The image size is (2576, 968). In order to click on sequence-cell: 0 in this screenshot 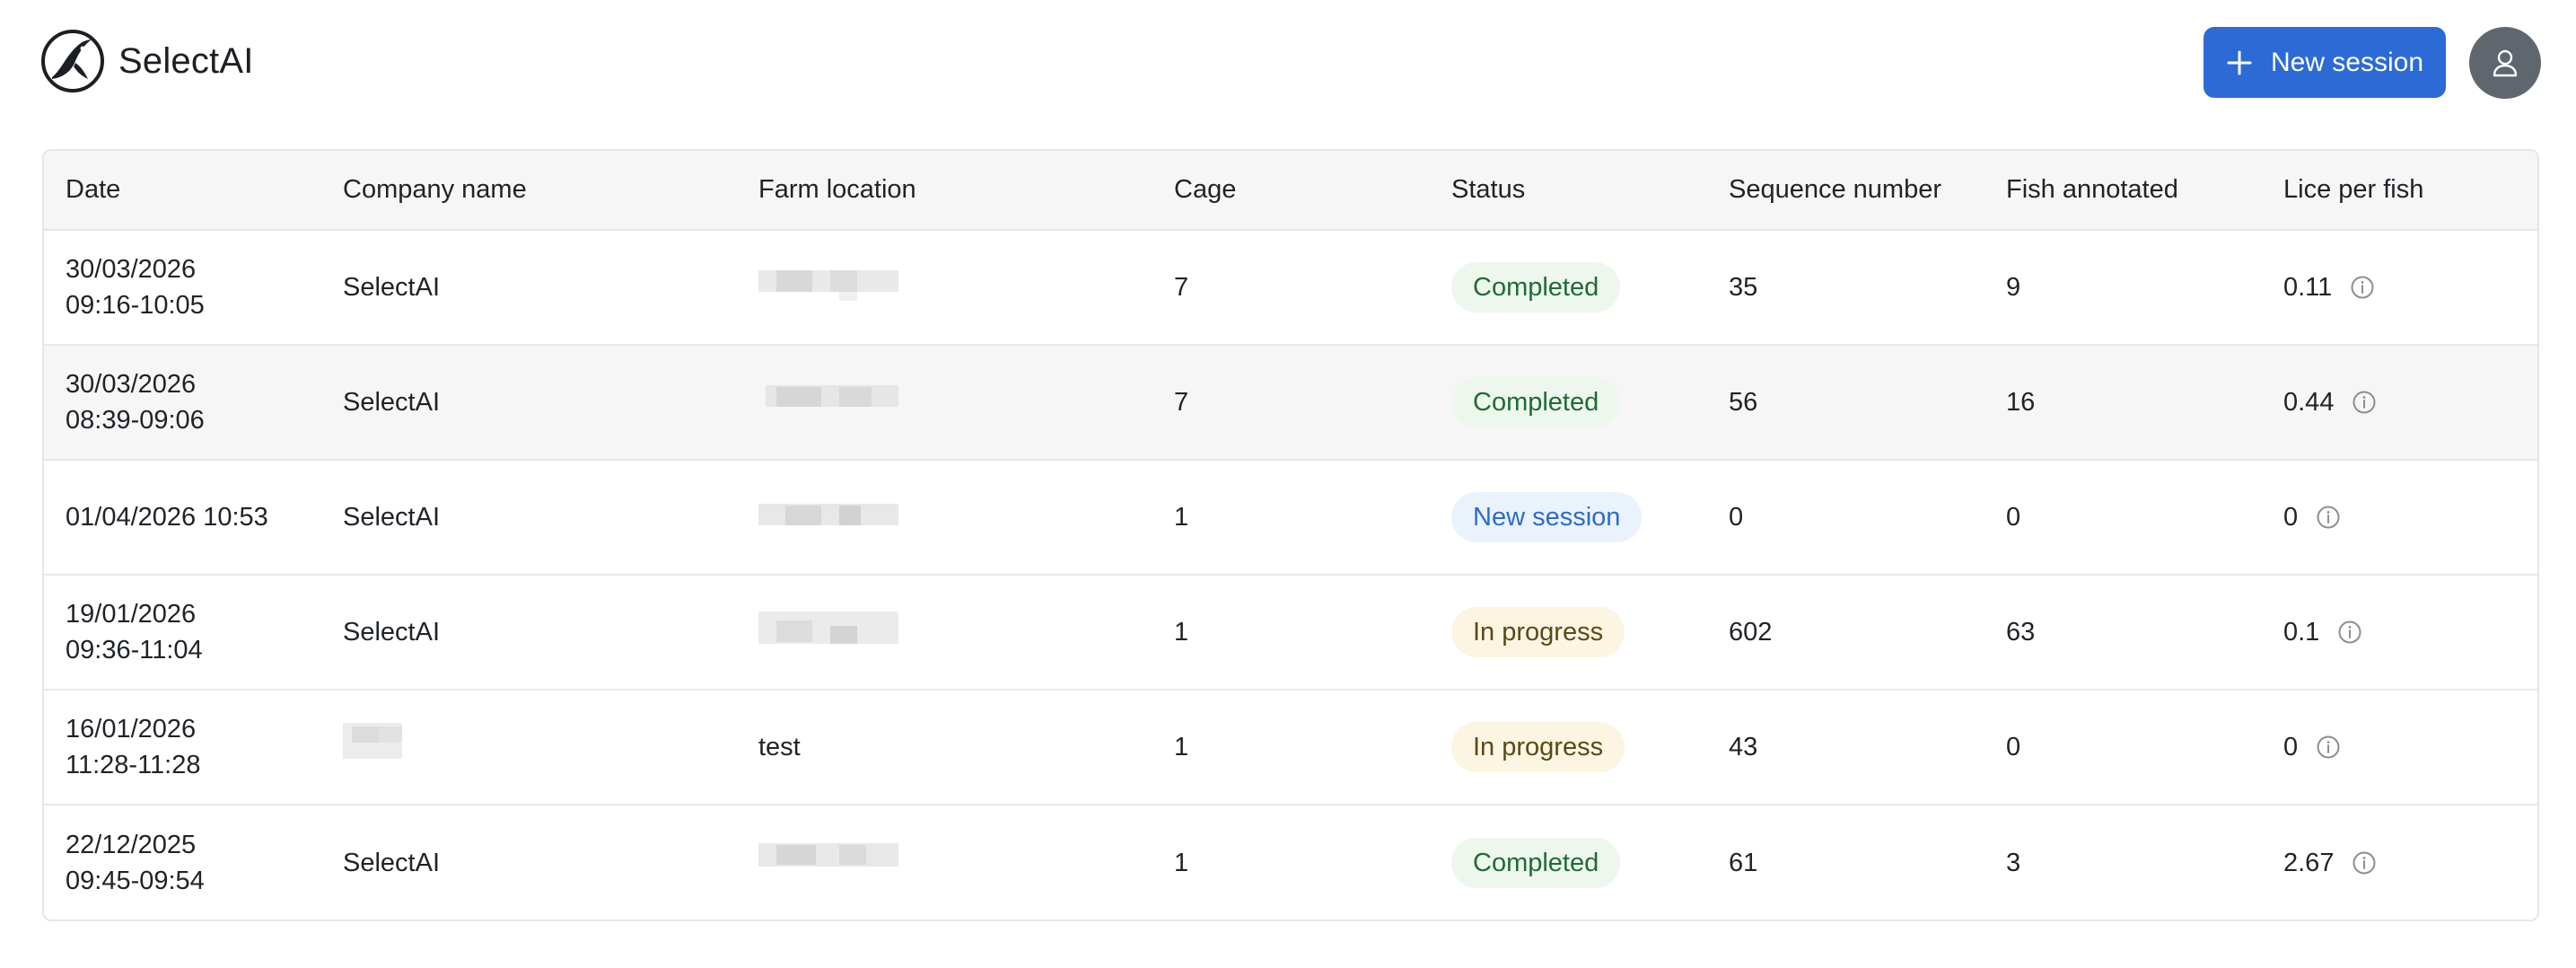, I will do `click(1736, 517)`.